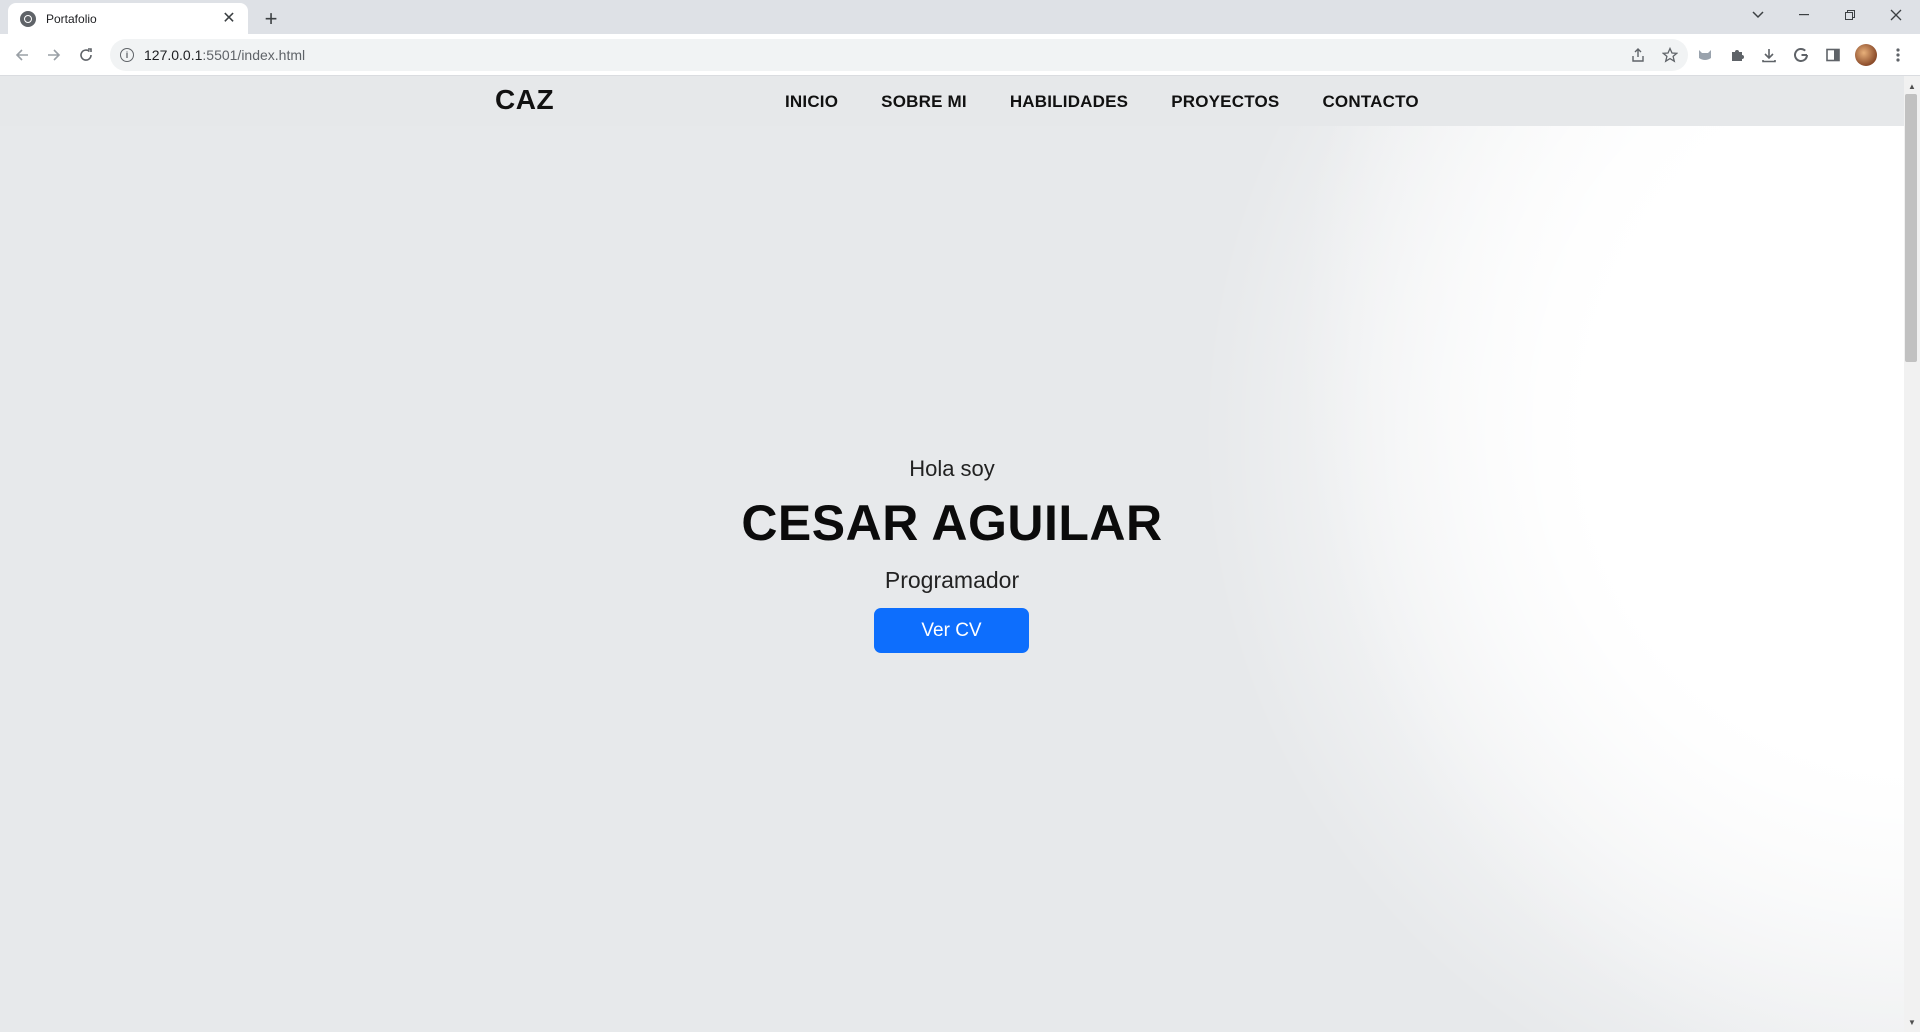 This screenshot has width=1920, height=1032. What do you see at coordinates (1912, 1022) in the screenshot?
I see `scroll-down-arrow-icon: ▼` at bounding box center [1912, 1022].